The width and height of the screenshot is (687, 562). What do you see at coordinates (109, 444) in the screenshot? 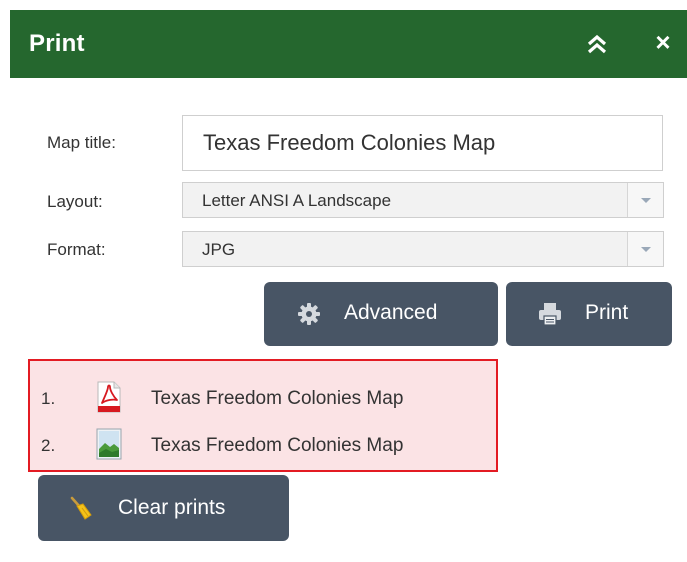
I see `image-file-icon` at bounding box center [109, 444].